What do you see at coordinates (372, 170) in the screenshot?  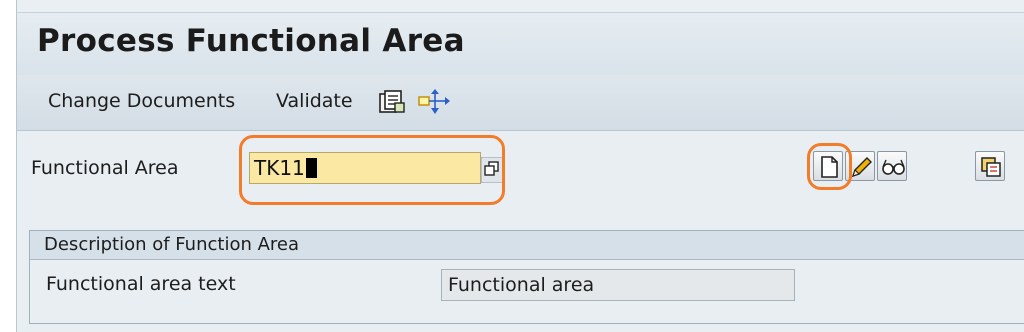 I see `annotation-input-highlight` at bounding box center [372, 170].